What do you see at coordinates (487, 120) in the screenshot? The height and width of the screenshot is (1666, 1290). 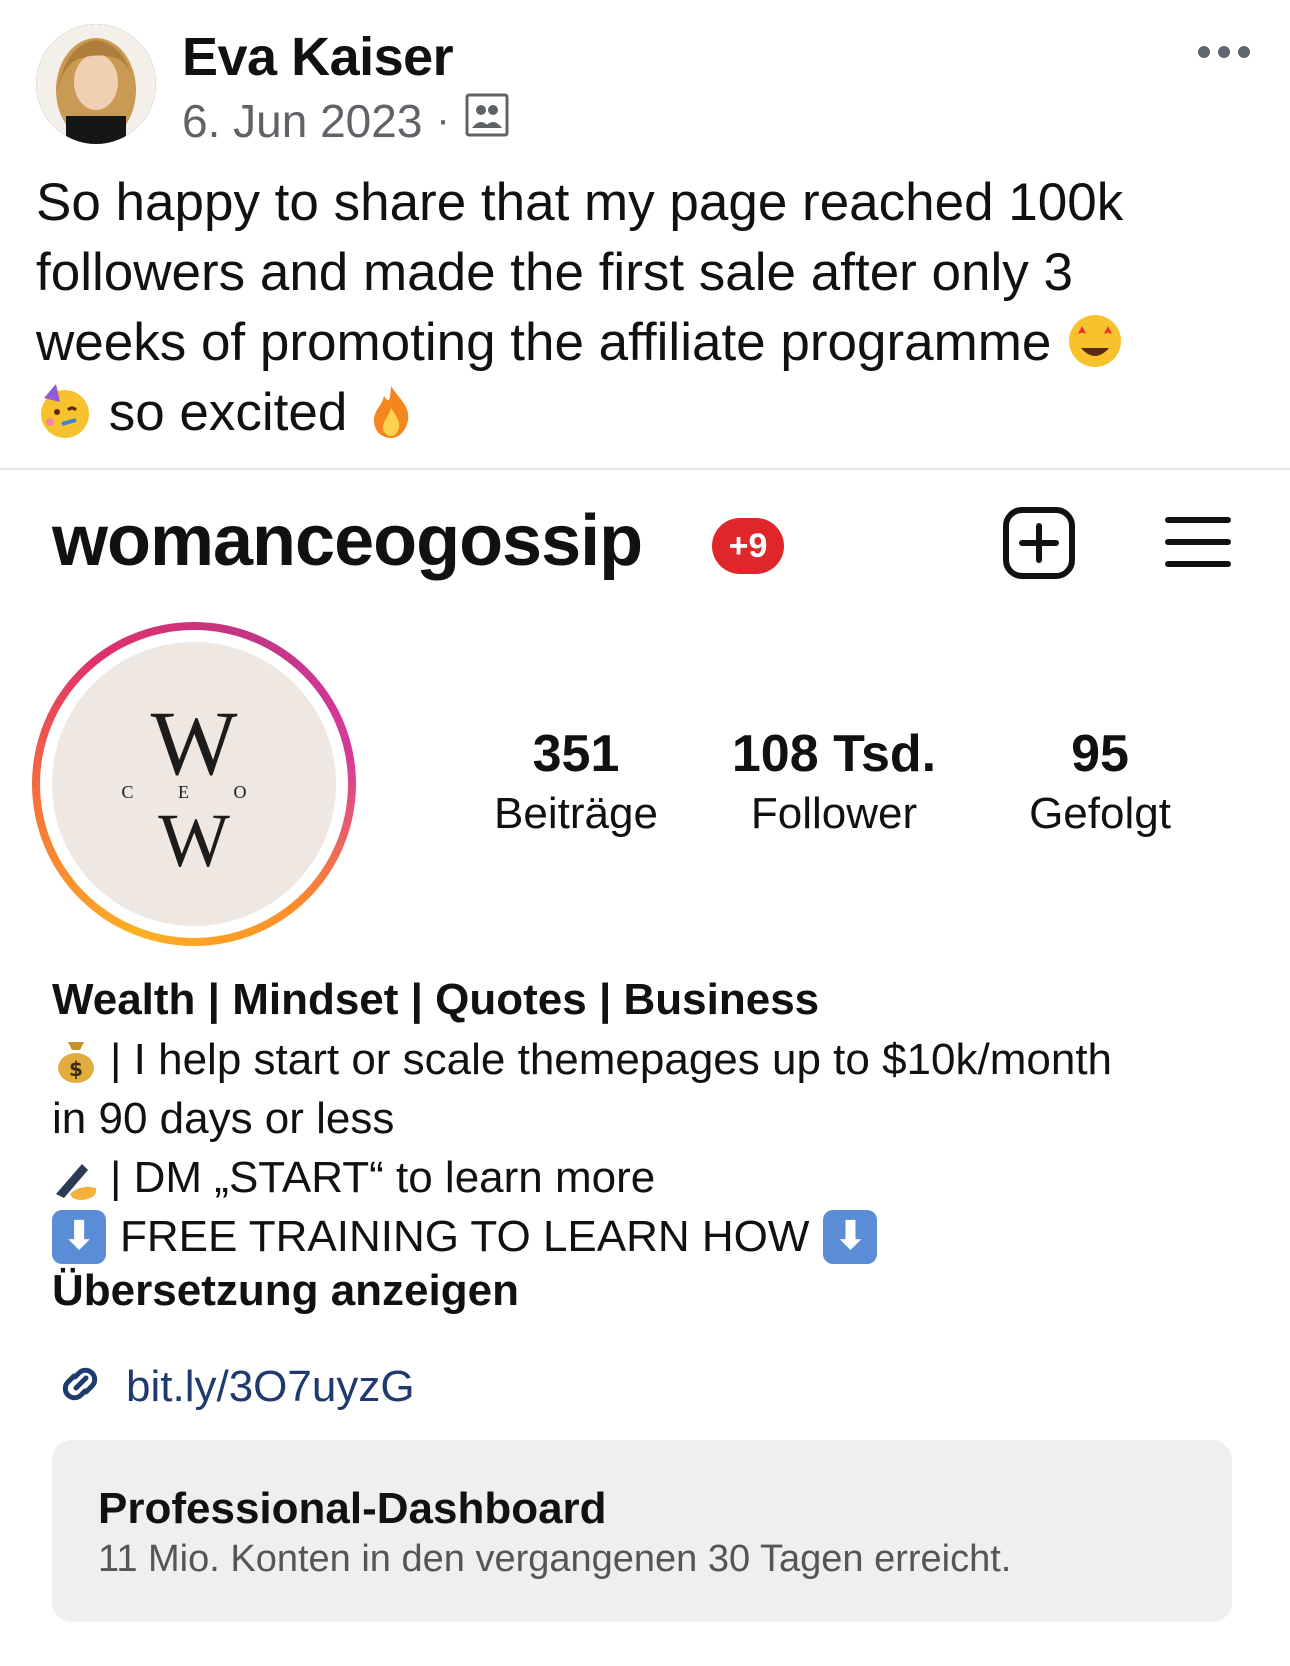 I see `contacts-icon` at bounding box center [487, 120].